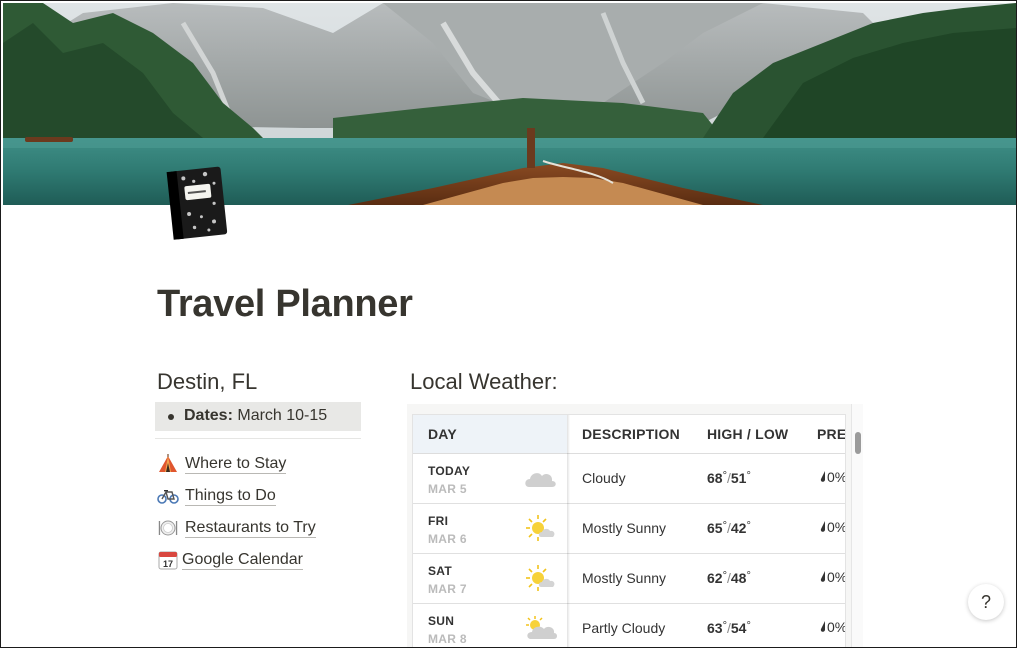 The height and width of the screenshot is (648, 1017). Describe the element at coordinates (449, 471) in the screenshot. I see `day-name: TODAY` at that location.